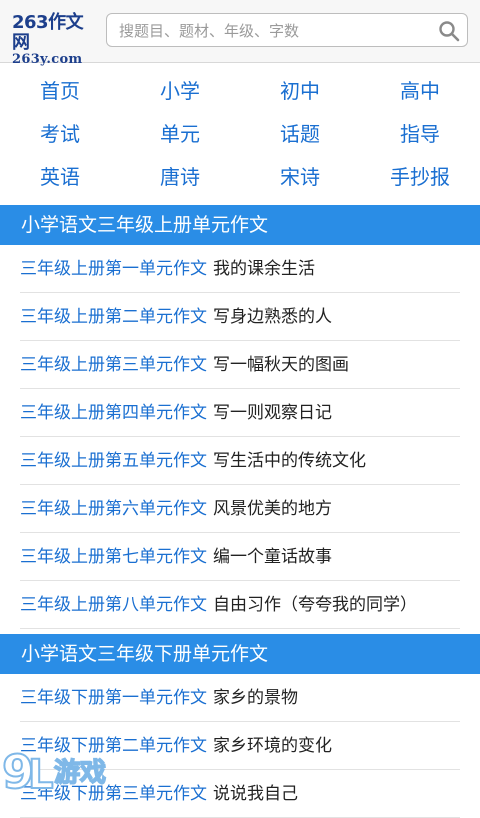 The height and width of the screenshot is (818, 480). I want to click on unit-topic: 风景优美的地方, so click(272, 509).